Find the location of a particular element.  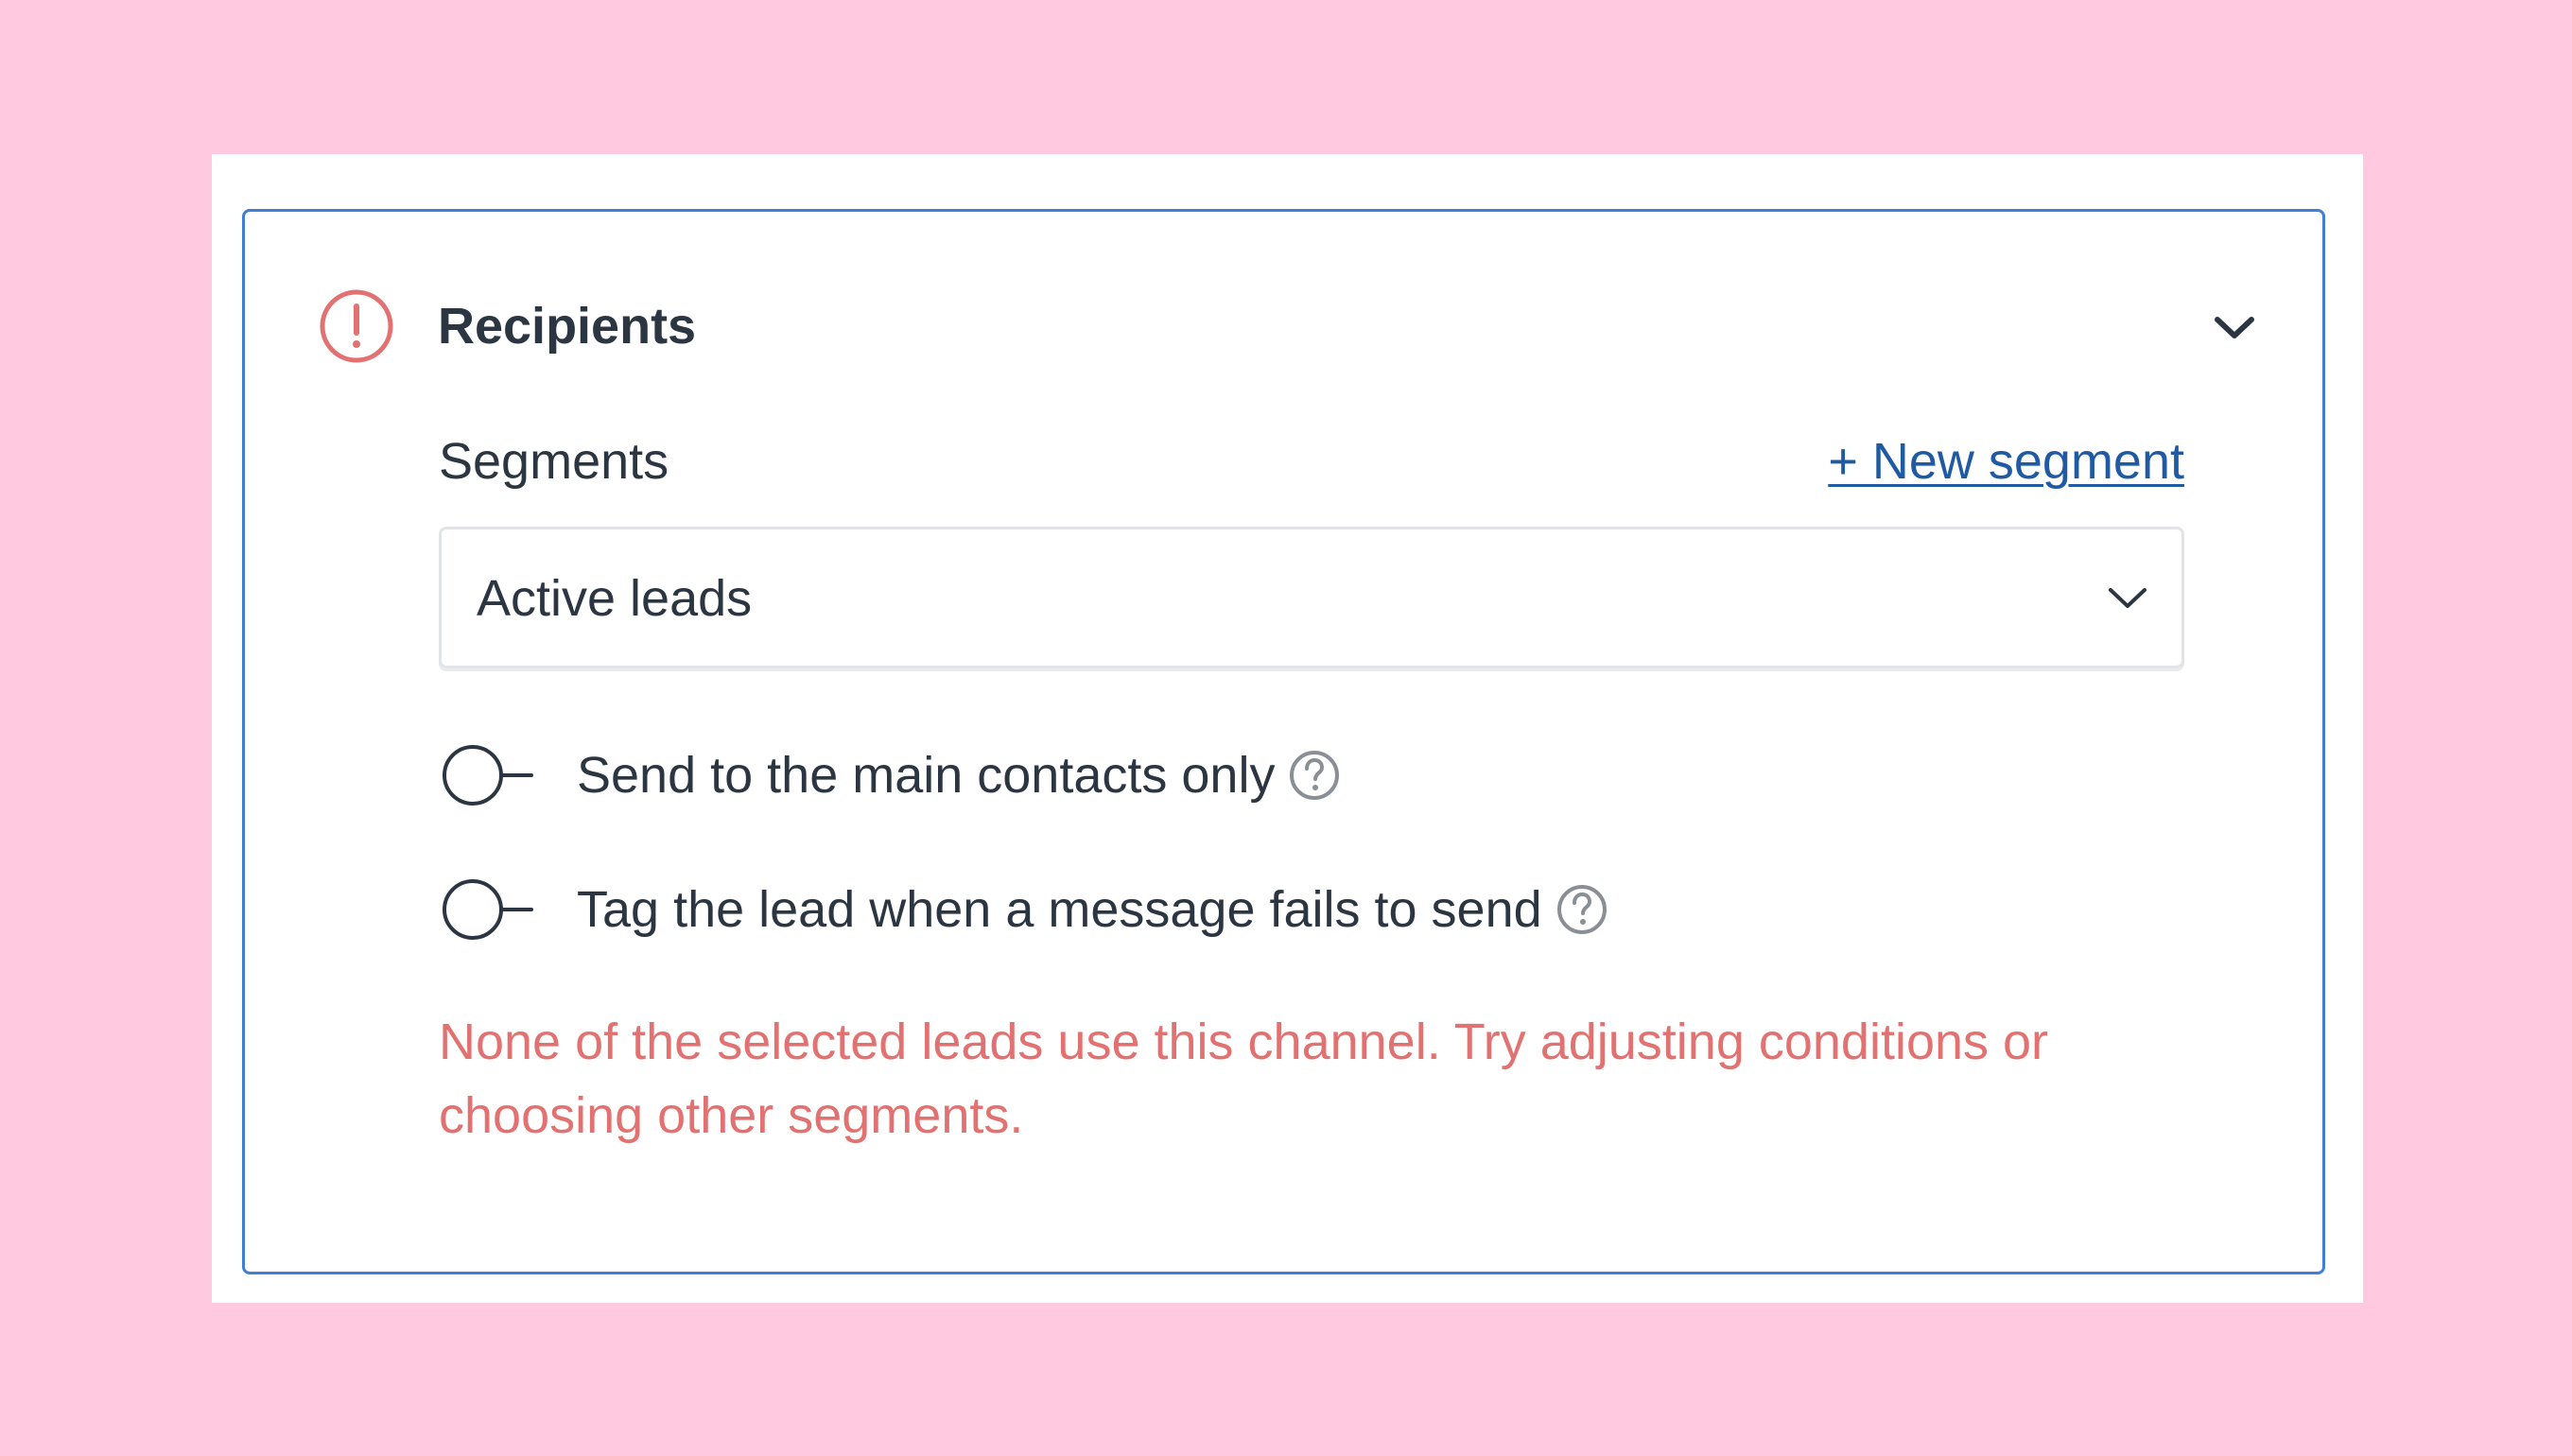

segment-select: Active leads is located at coordinates (1311, 597).